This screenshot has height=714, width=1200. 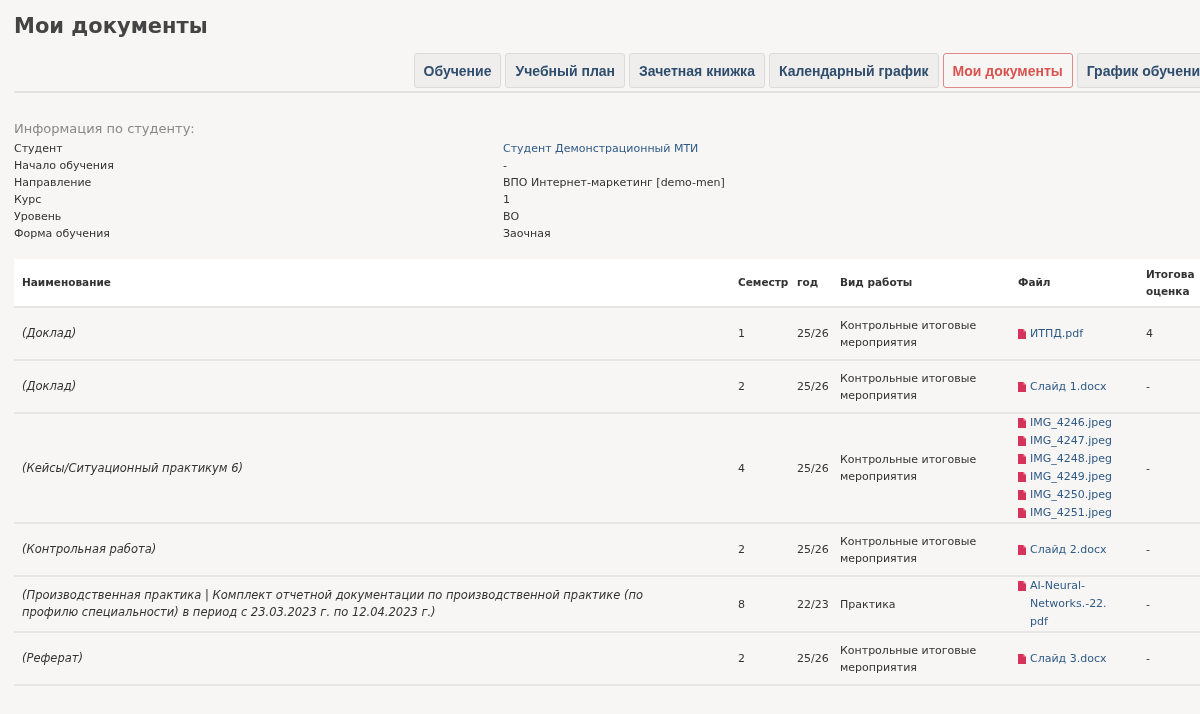 What do you see at coordinates (741, 604) in the screenshot?
I see `table-cell: 8` at bounding box center [741, 604].